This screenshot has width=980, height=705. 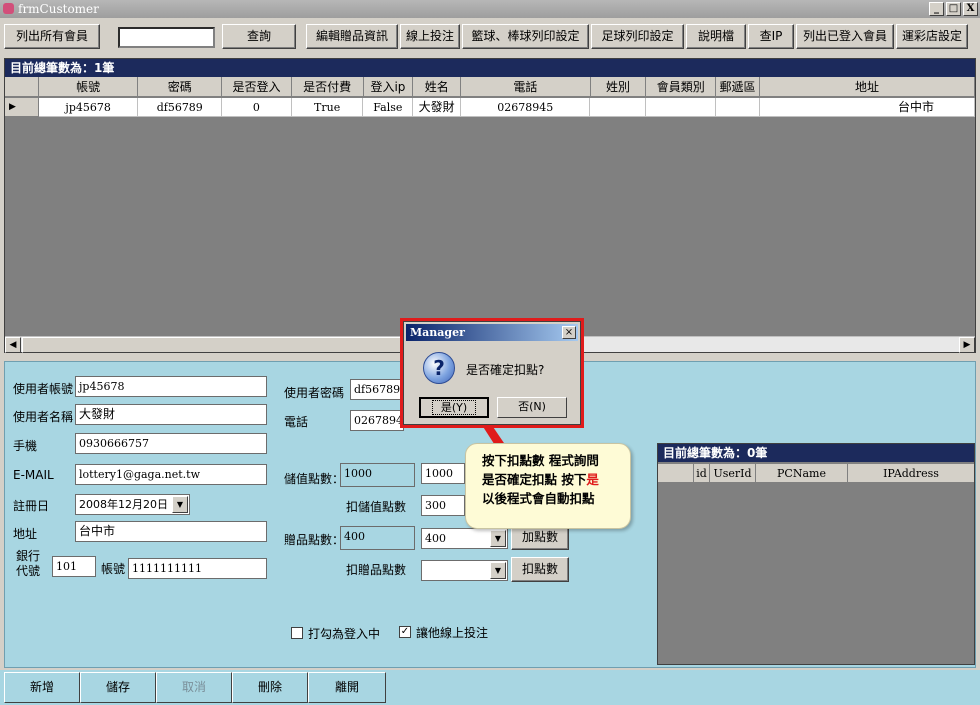 I want to click on cell-account: jp45678, so click(x=88, y=107).